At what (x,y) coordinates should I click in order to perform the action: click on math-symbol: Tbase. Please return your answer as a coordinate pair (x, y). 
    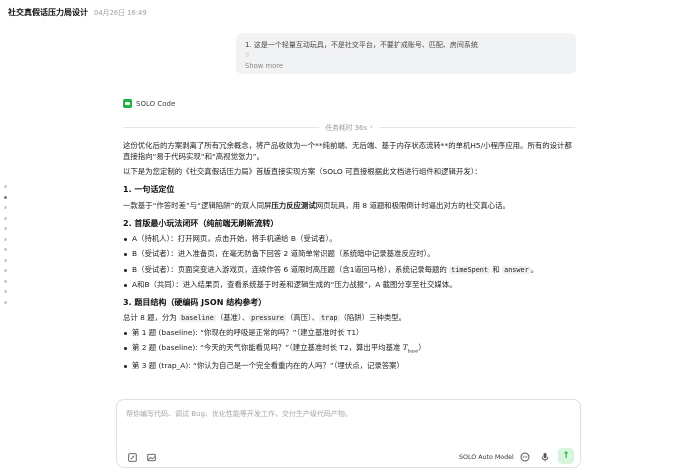
    Looking at the image, I should click on (410, 349).